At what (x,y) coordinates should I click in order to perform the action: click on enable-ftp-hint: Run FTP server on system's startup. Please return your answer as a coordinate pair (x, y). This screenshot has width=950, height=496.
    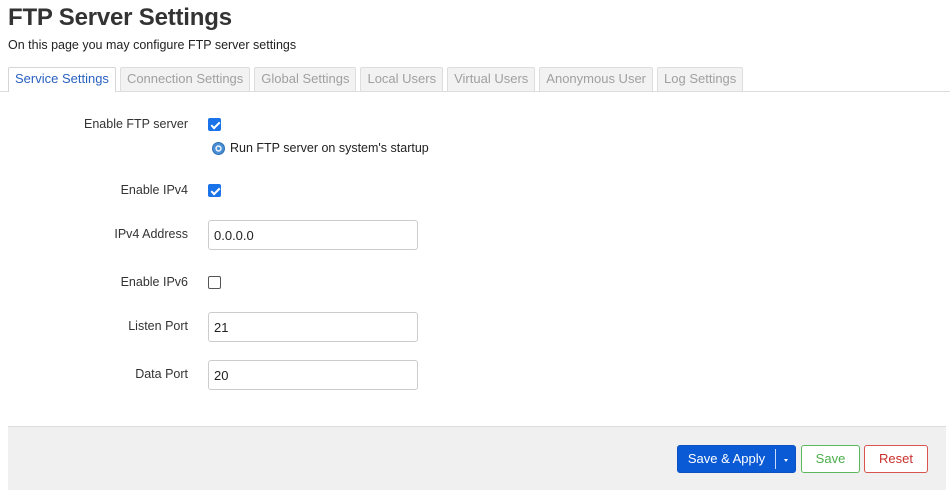
    Looking at the image, I should click on (320, 148).